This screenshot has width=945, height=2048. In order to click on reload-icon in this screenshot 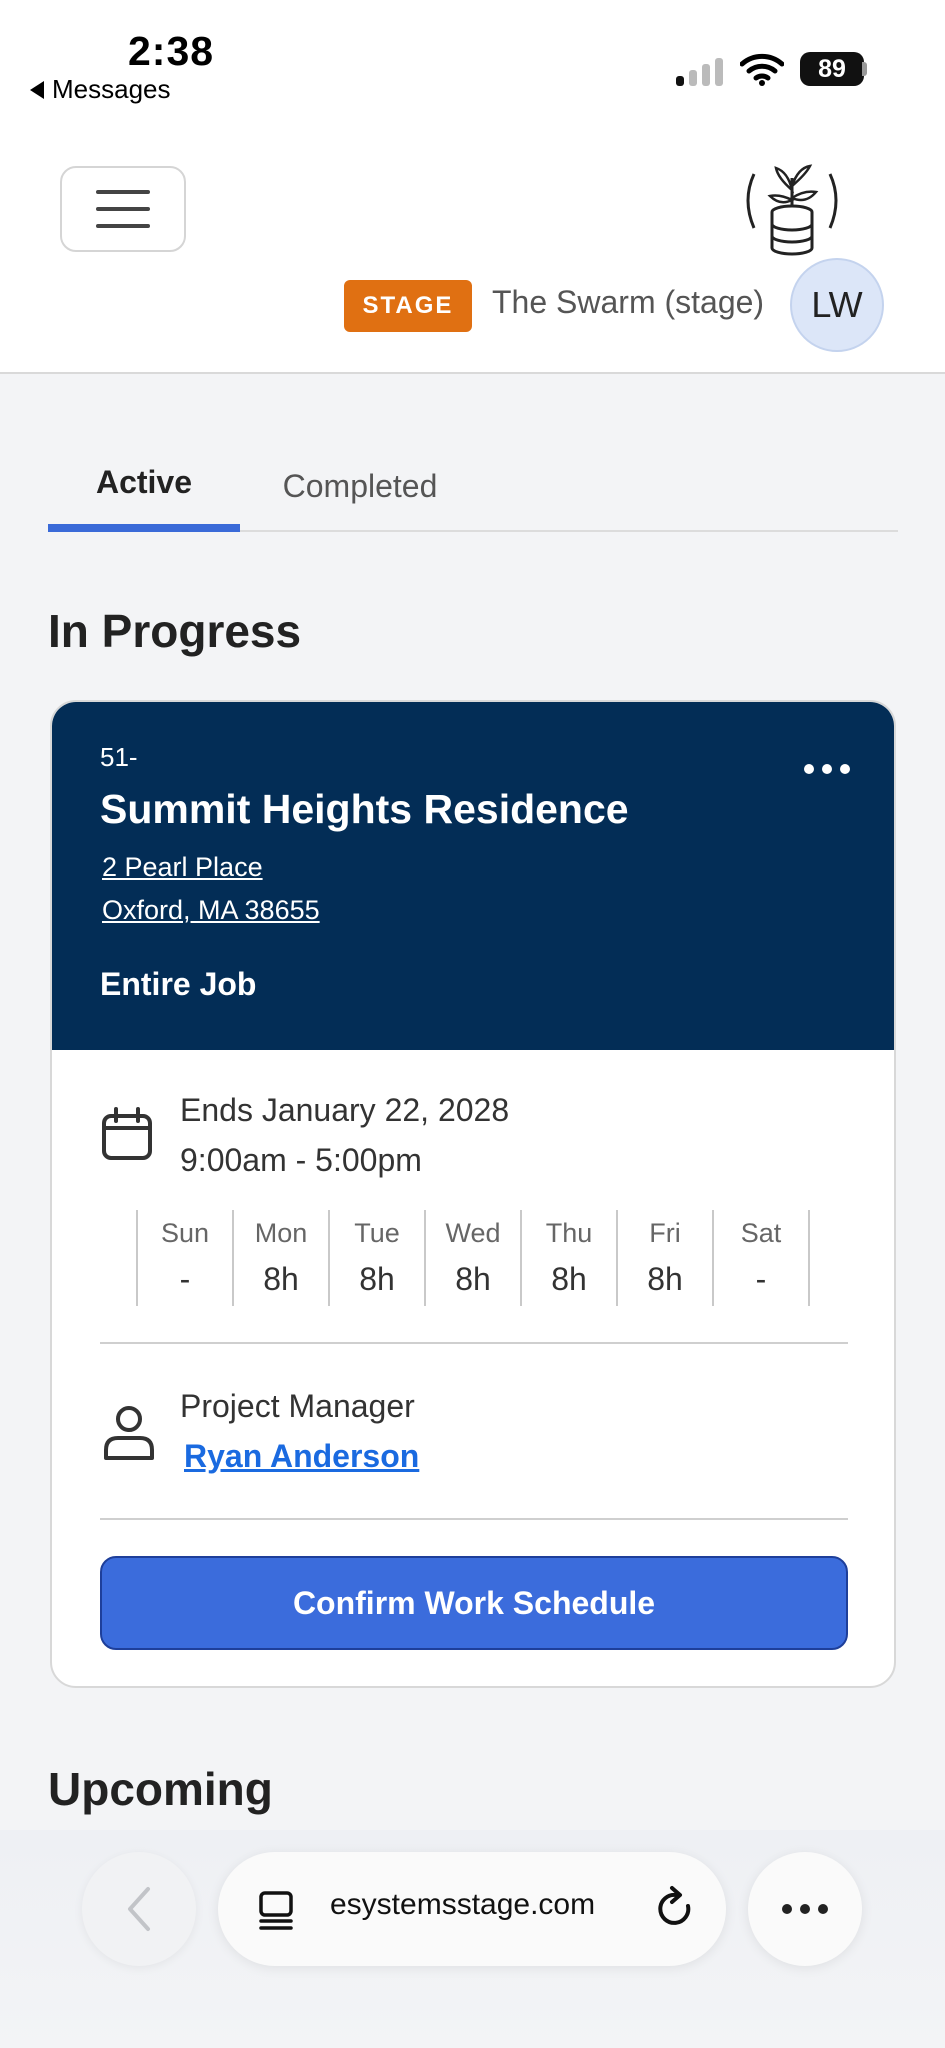, I will do `click(675, 1909)`.